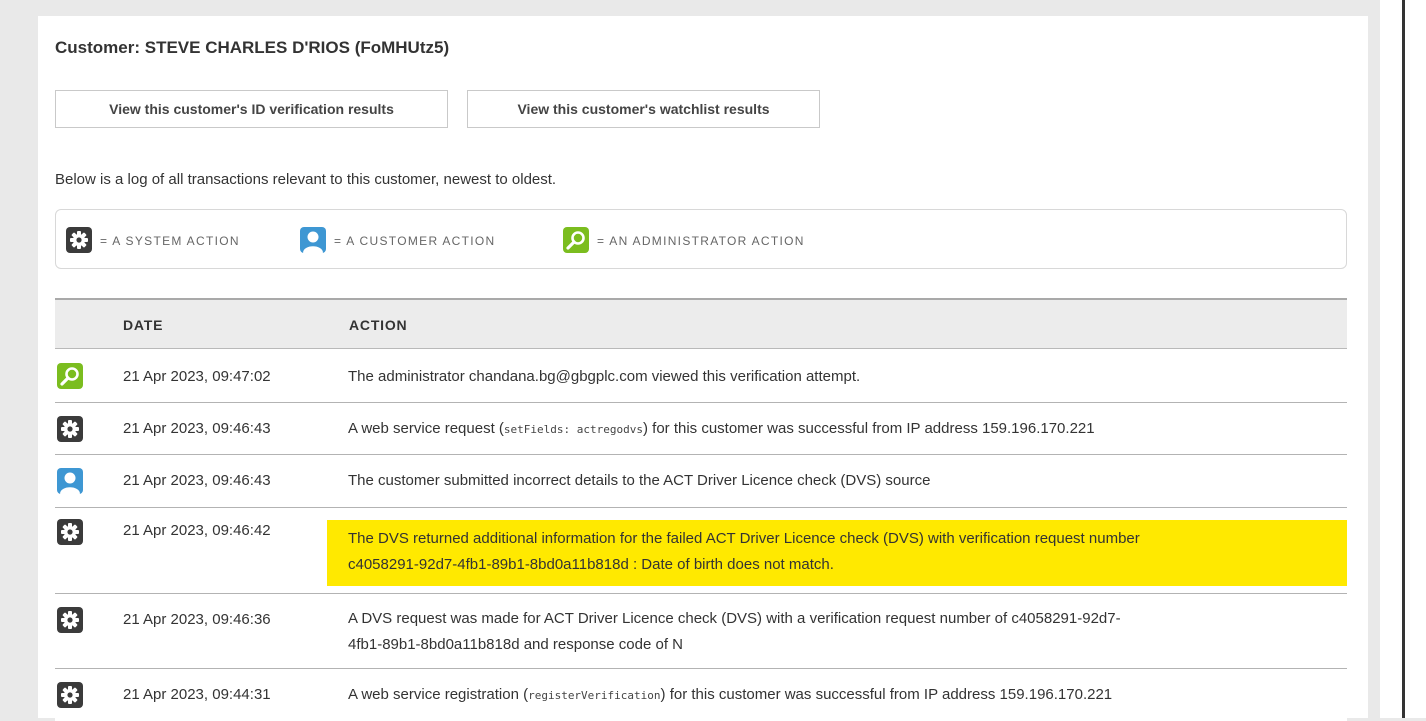  I want to click on legend-customer-label: = A CUSTOMER ACTION, so click(415, 241).